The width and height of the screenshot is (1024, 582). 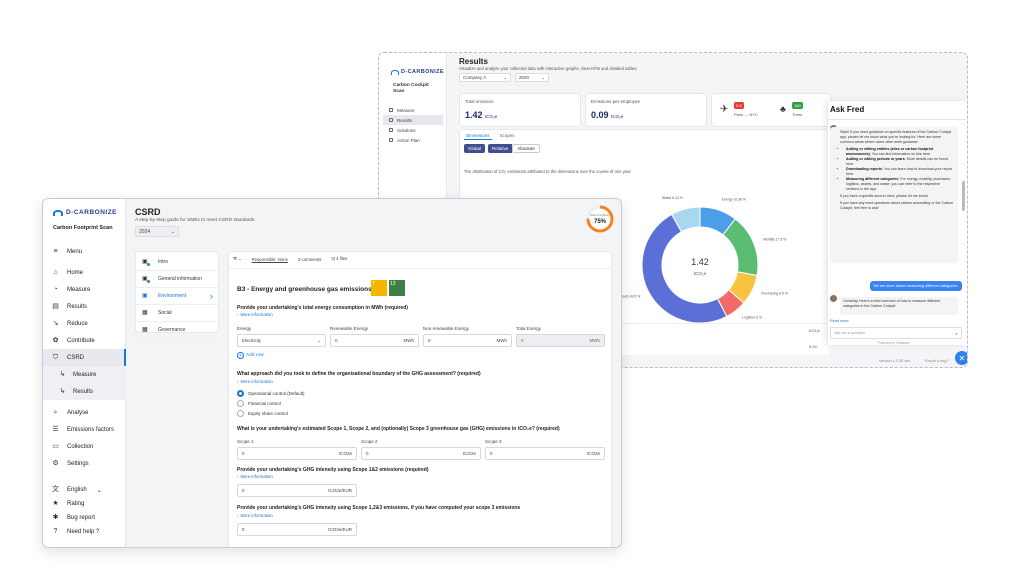 I want to click on responsible-link: Responsible: None, so click(x=270, y=259).